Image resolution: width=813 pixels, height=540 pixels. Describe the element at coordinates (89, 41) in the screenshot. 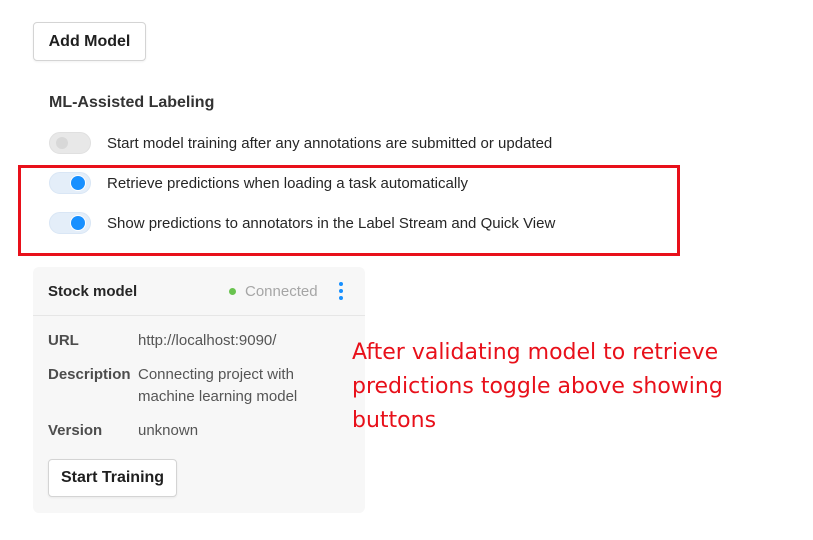

I see `add-model-button: Add Model` at that location.